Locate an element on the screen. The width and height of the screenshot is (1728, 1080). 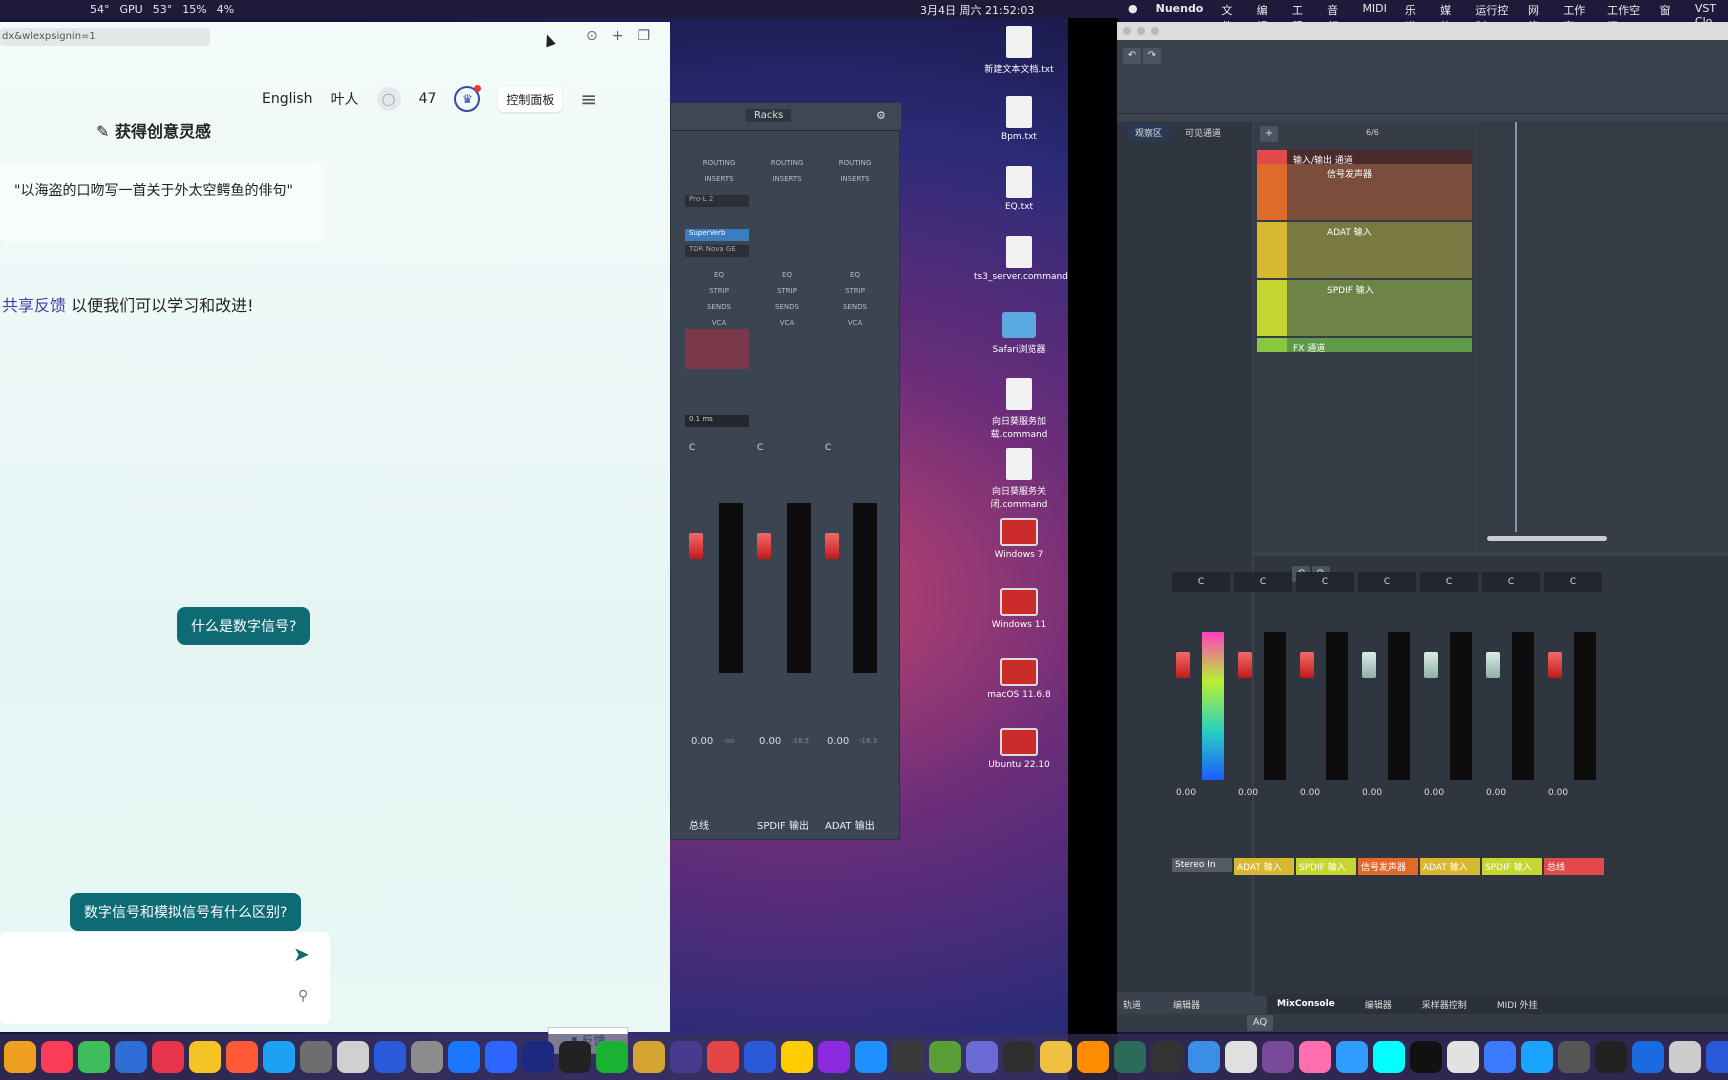
minimize-icon is located at coordinates (1141, 31).